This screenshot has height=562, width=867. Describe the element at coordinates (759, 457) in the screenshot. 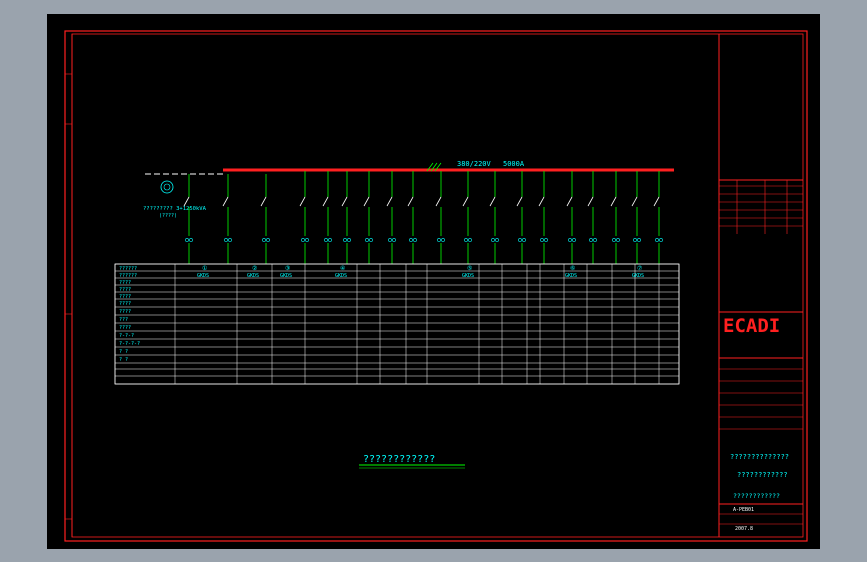

I see `drawing-title: ??????????????` at that location.